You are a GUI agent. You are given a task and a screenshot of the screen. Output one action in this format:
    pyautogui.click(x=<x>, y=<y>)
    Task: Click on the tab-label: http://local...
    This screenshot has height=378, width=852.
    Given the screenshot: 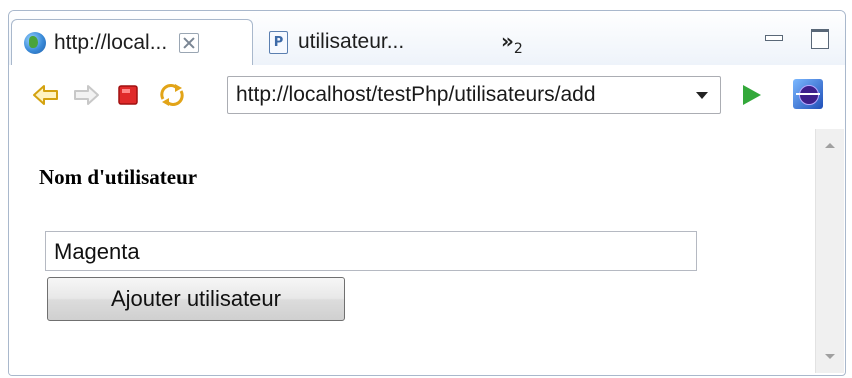 What is the action you would take?
    pyautogui.click(x=111, y=42)
    